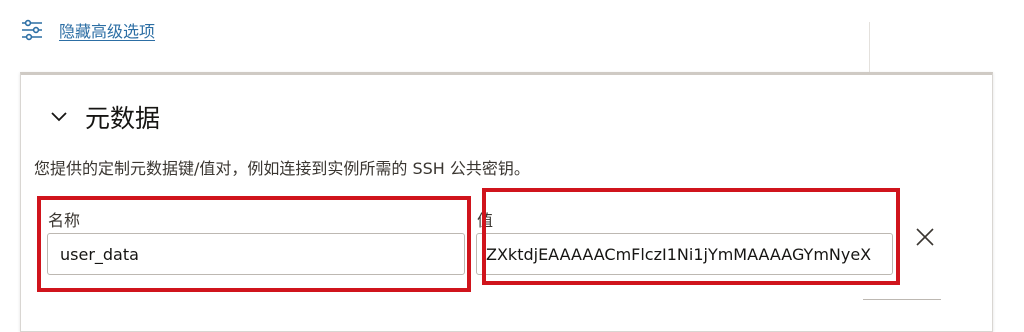 The width and height of the screenshot is (1024, 332). Describe the element at coordinates (64, 220) in the screenshot. I see `name-field-label: 名称` at that location.